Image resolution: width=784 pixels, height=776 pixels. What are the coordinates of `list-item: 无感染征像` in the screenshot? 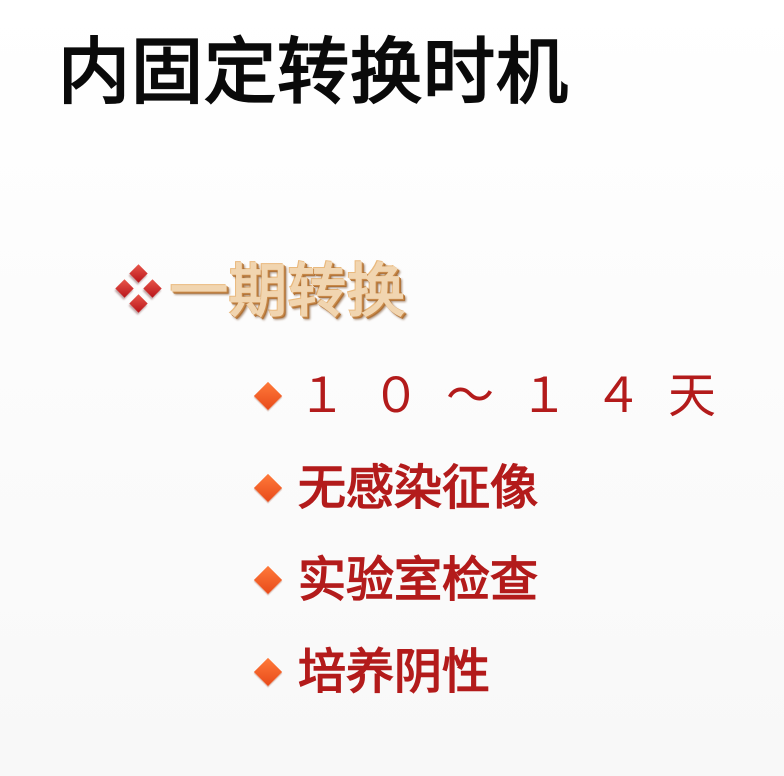 It's located at (497, 488).